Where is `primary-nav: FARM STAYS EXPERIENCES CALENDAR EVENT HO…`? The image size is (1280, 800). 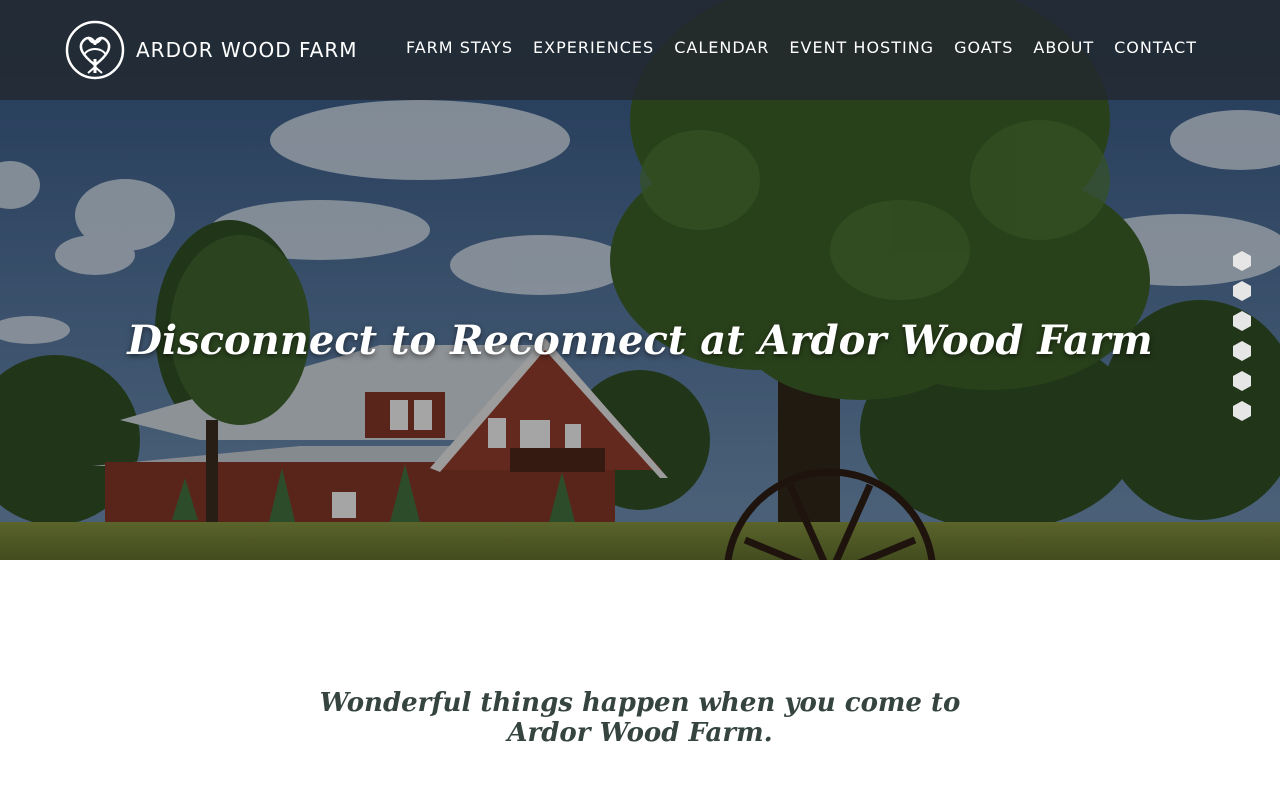 primary-nav: FARM STAYS EXPERIENCES CALENDAR EVENT HO… is located at coordinates (801, 48).